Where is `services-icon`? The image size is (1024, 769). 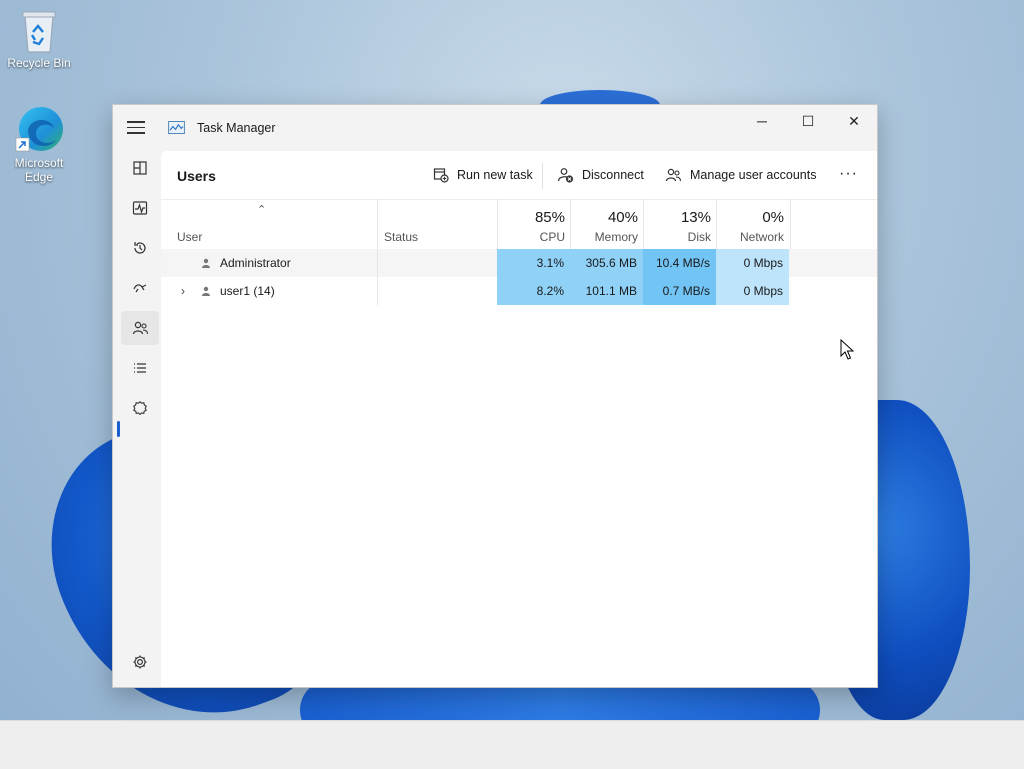 services-icon is located at coordinates (140, 408).